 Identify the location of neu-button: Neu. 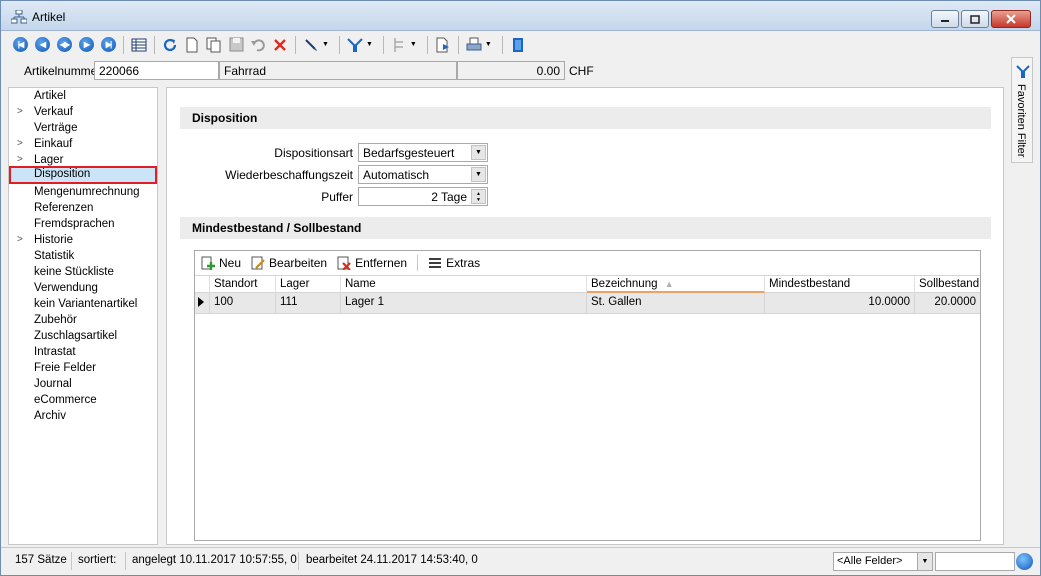
(221, 263).